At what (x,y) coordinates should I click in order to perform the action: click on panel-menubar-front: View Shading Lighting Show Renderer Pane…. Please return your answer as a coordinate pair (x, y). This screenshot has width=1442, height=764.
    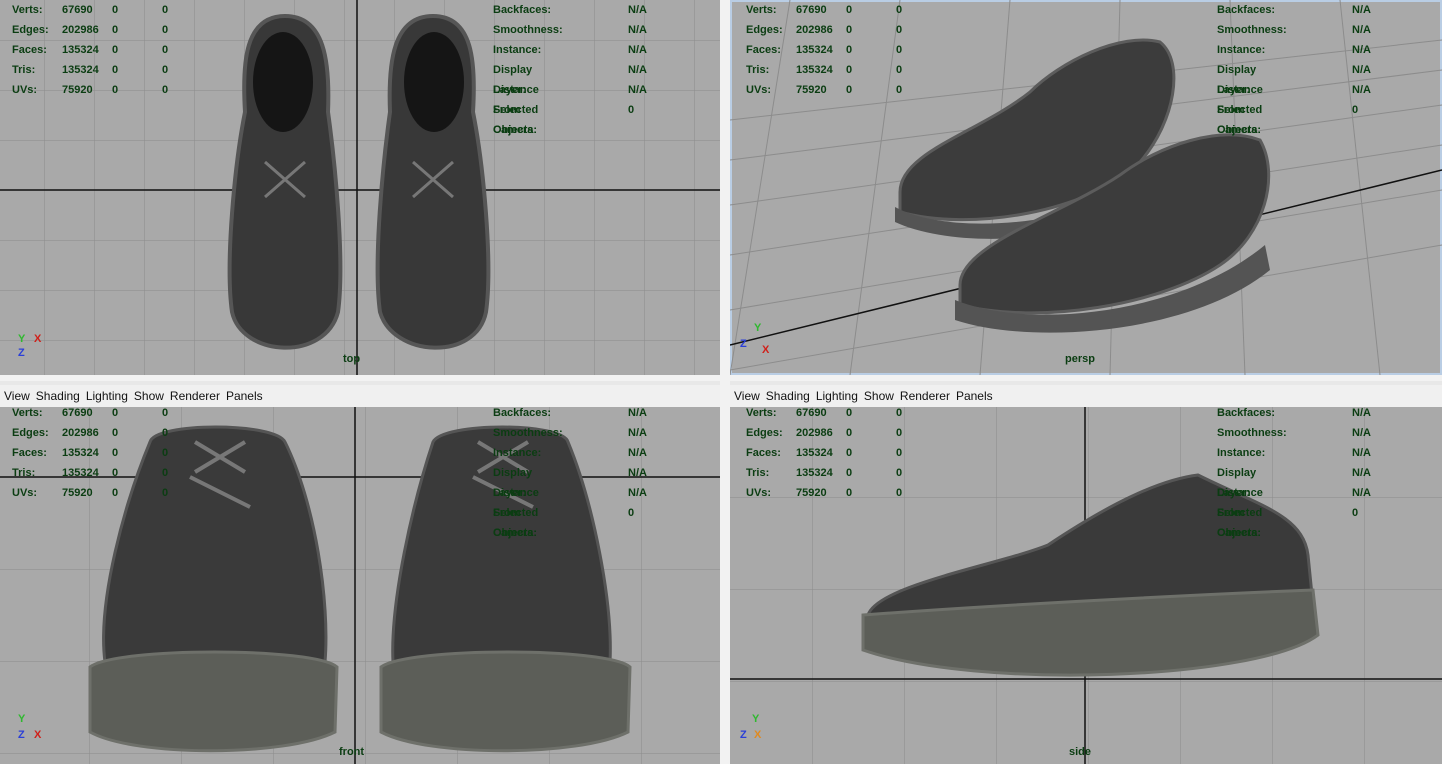
    Looking at the image, I should click on (360, 396).